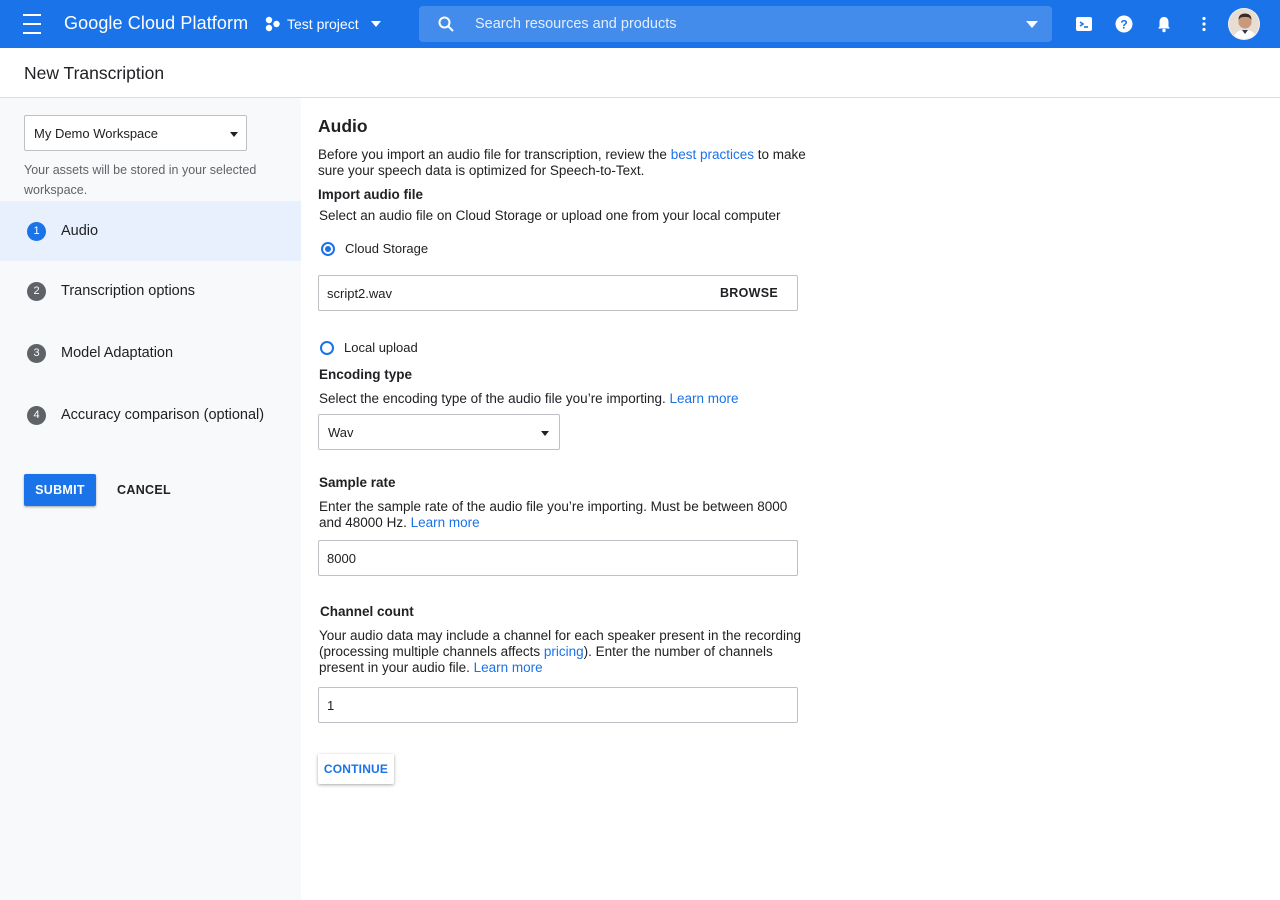 The width and height of the screenshot is (1280, 900). I want to click on sample-rate-learn-more-link: Learn more, so click(445, 522).